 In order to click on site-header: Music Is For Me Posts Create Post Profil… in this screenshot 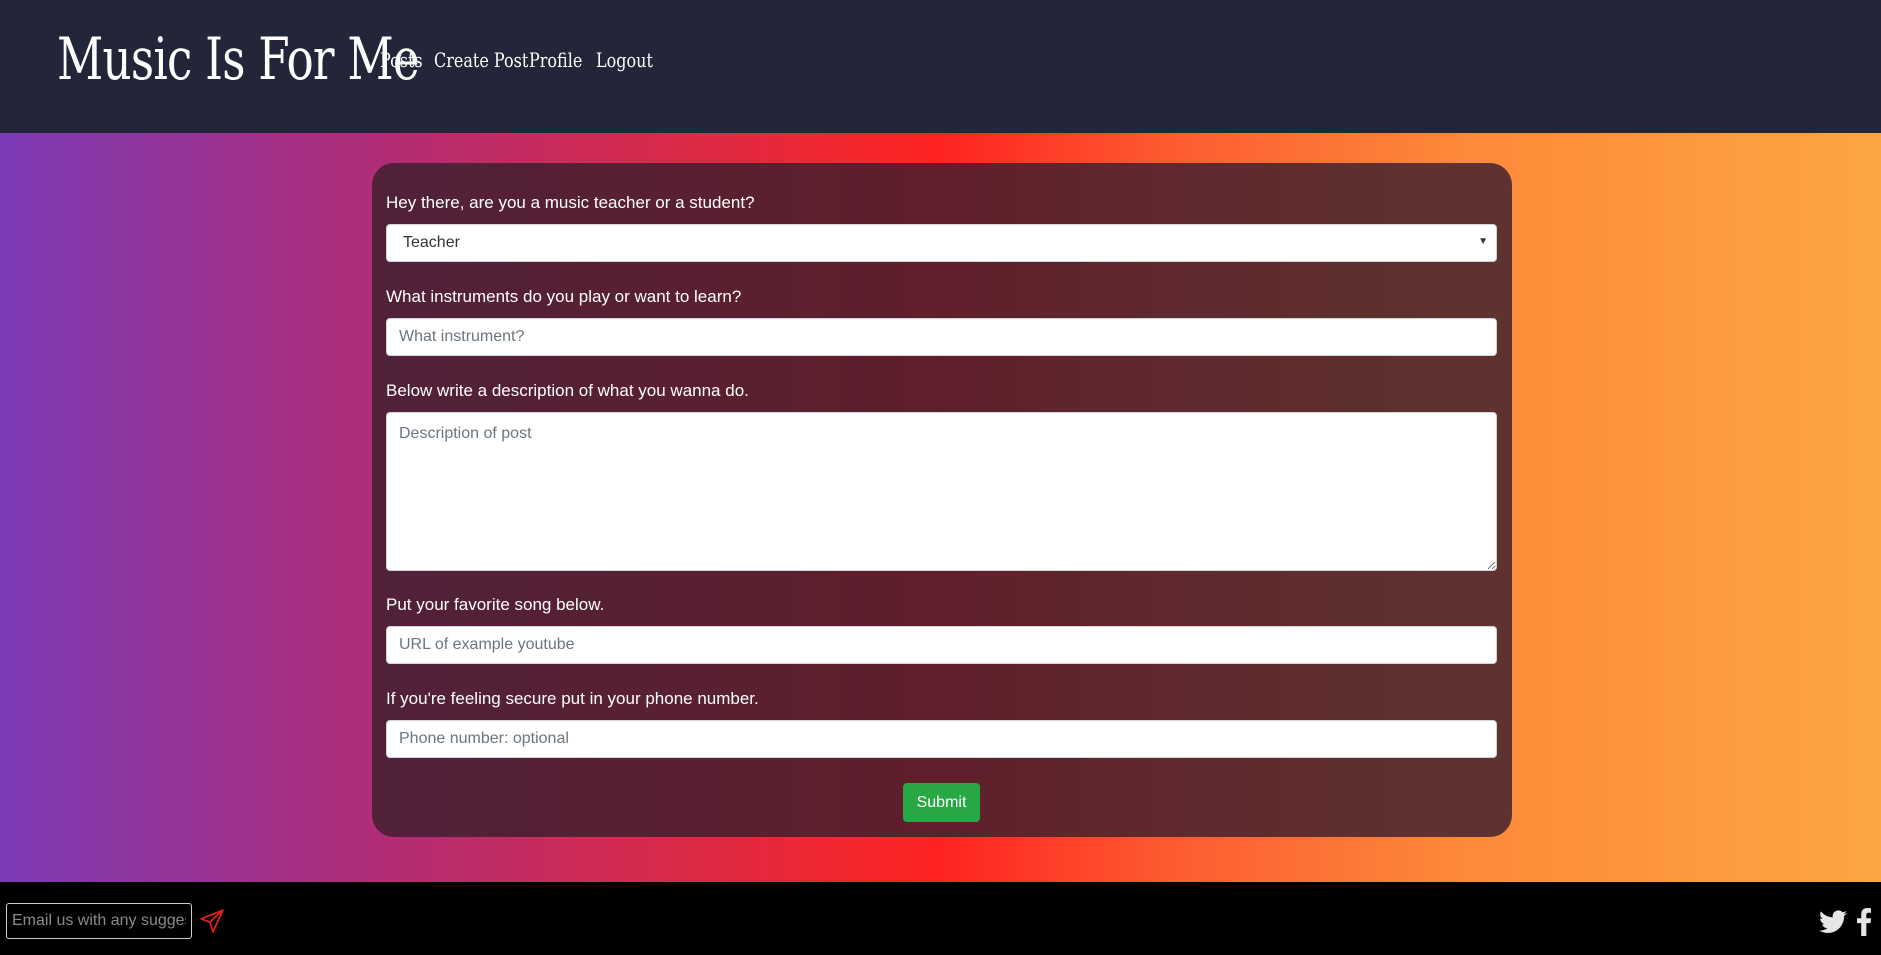, I will do `click(940, 66)`.